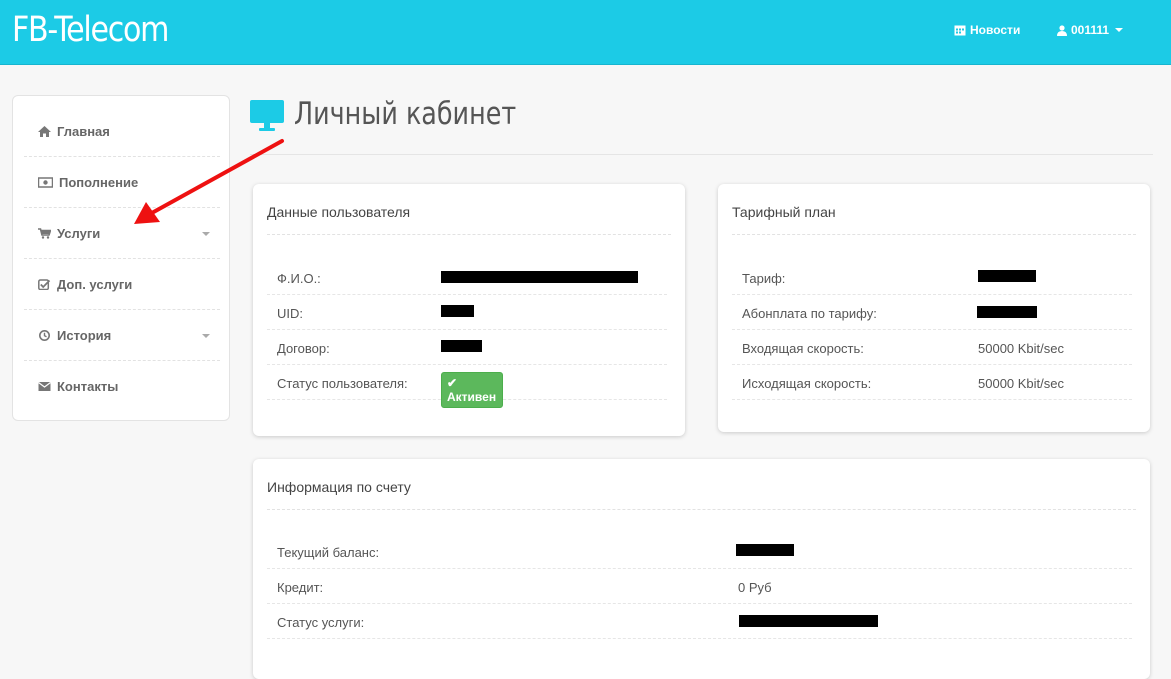 This screenshot has width=1171, height=679. I want to click on panel-title: Данные пользователя, so click(339, 212).